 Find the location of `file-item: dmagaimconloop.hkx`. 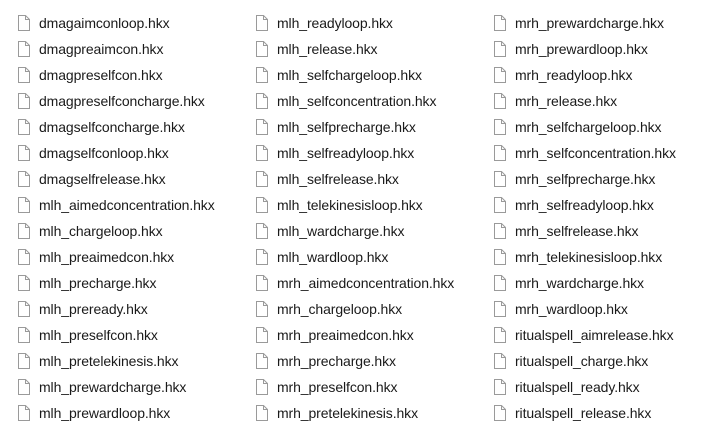

file-item: dmagaimconloop.hkx is located at coordinates (134, 23).